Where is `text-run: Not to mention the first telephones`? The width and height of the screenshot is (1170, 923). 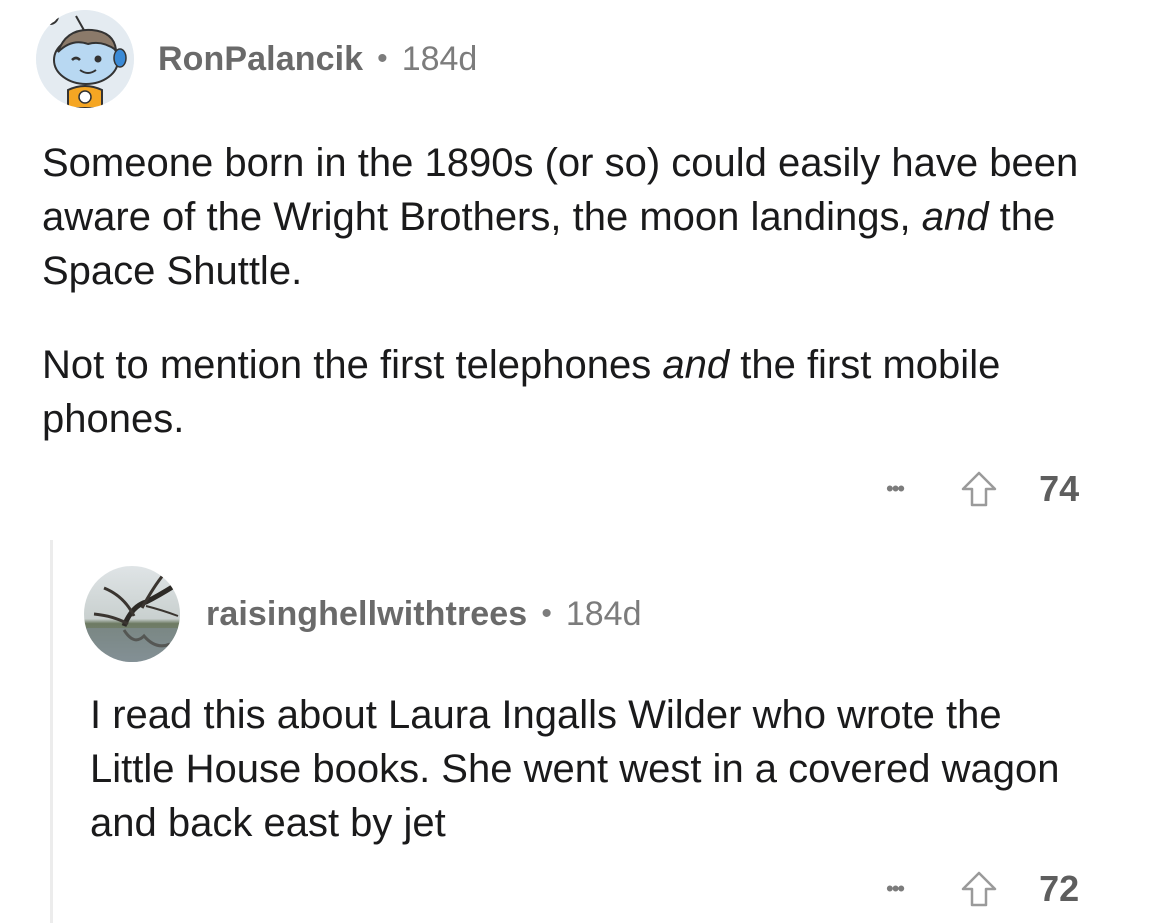 text-run: Not to mention the first telephones is located at coordinates (352, 365).